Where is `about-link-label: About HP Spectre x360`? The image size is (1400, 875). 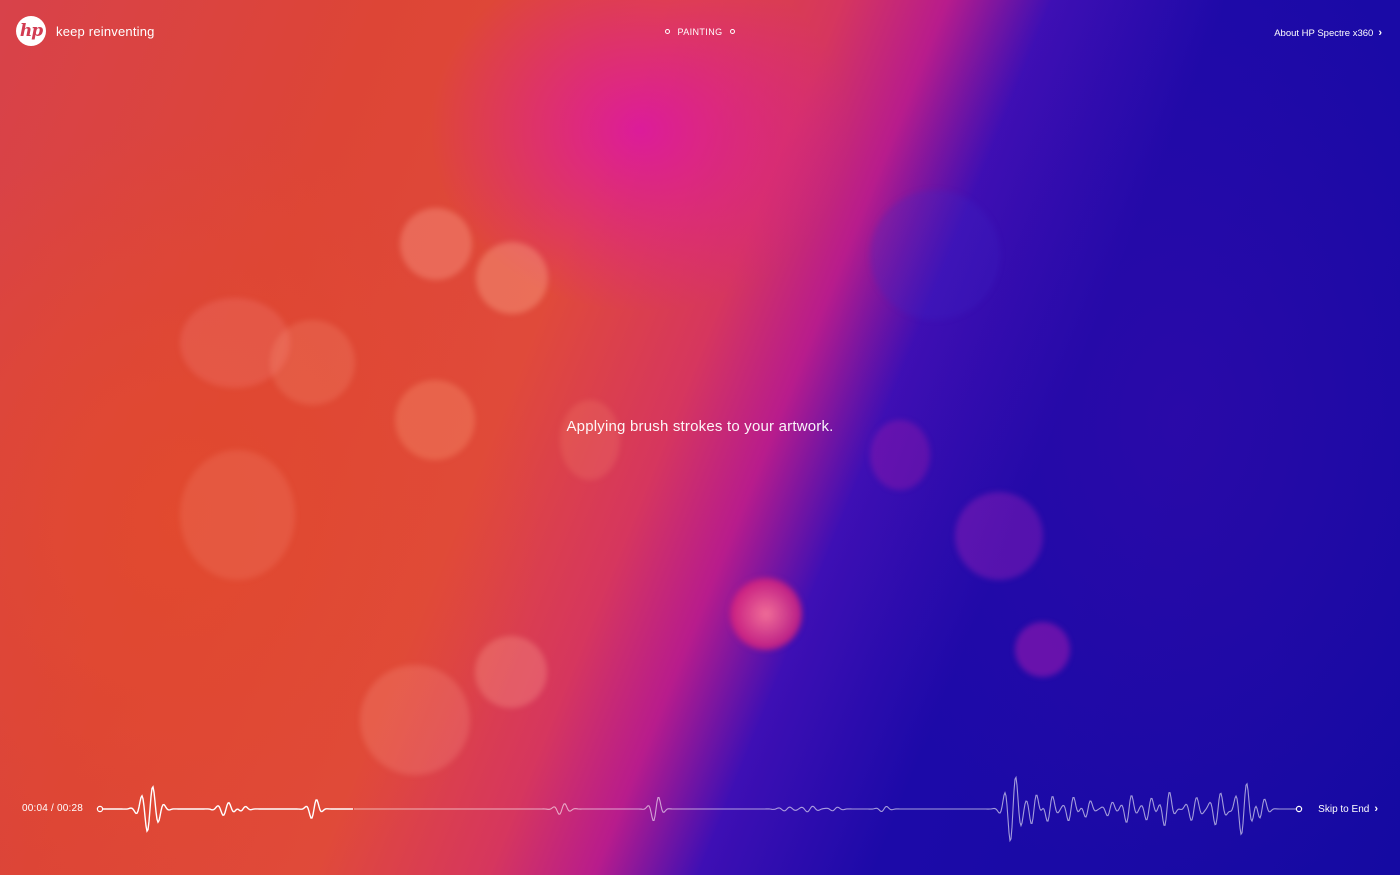 about-link-label: About HP Spectre x360 is located at coordinates (1324, 33).